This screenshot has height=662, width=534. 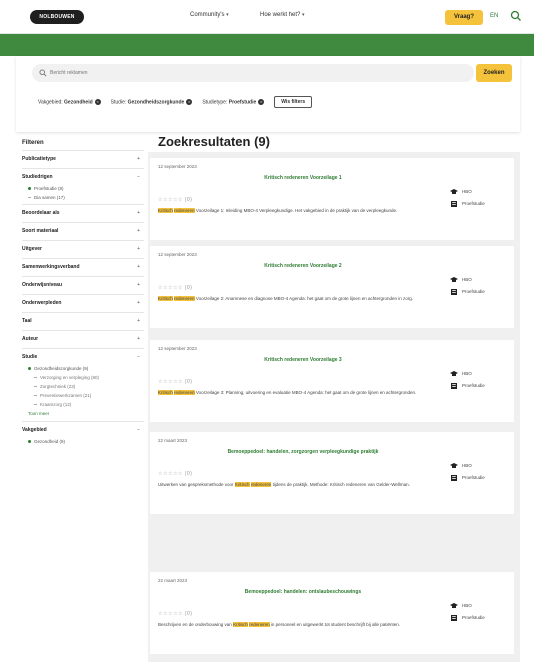 I want to click on filter-group: Beoordelaar als +, so click(x=83, y=213).